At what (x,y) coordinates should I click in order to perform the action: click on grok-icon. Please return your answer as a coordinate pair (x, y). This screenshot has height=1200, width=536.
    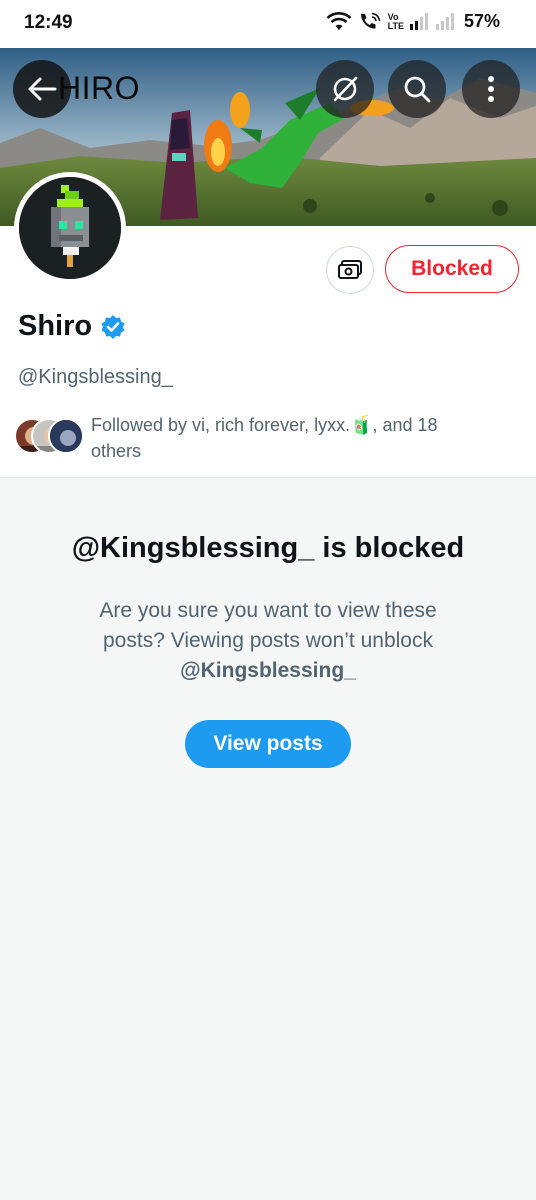
    Looking at the image, I should click on (345, 89).